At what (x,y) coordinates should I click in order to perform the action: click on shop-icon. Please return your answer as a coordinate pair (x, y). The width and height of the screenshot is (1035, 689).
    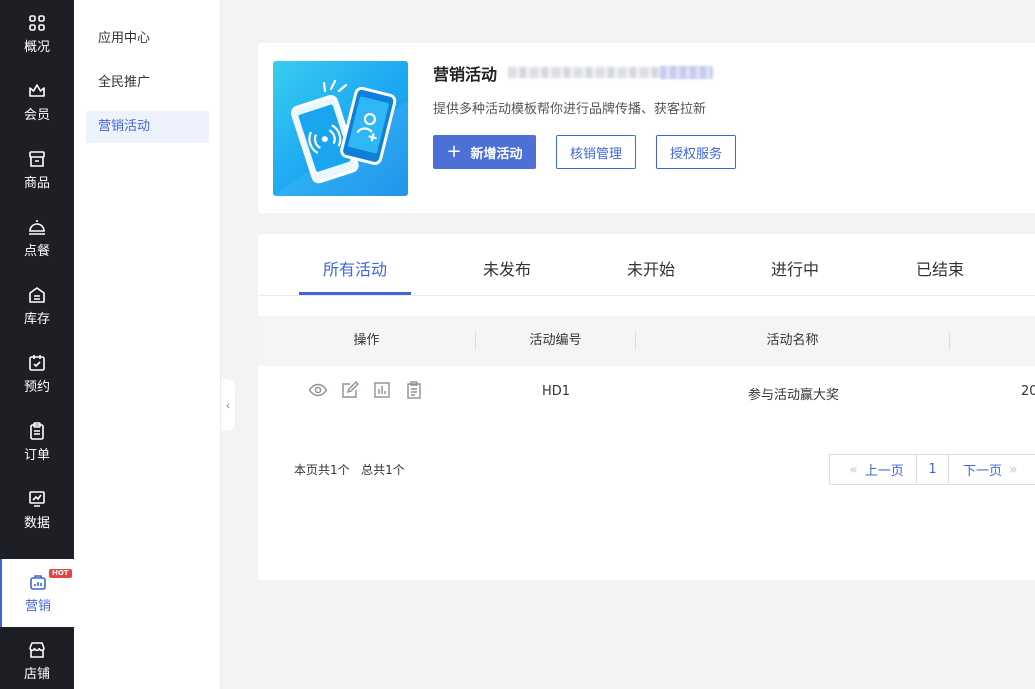
    Looking at the image, I should click on (37, 650).